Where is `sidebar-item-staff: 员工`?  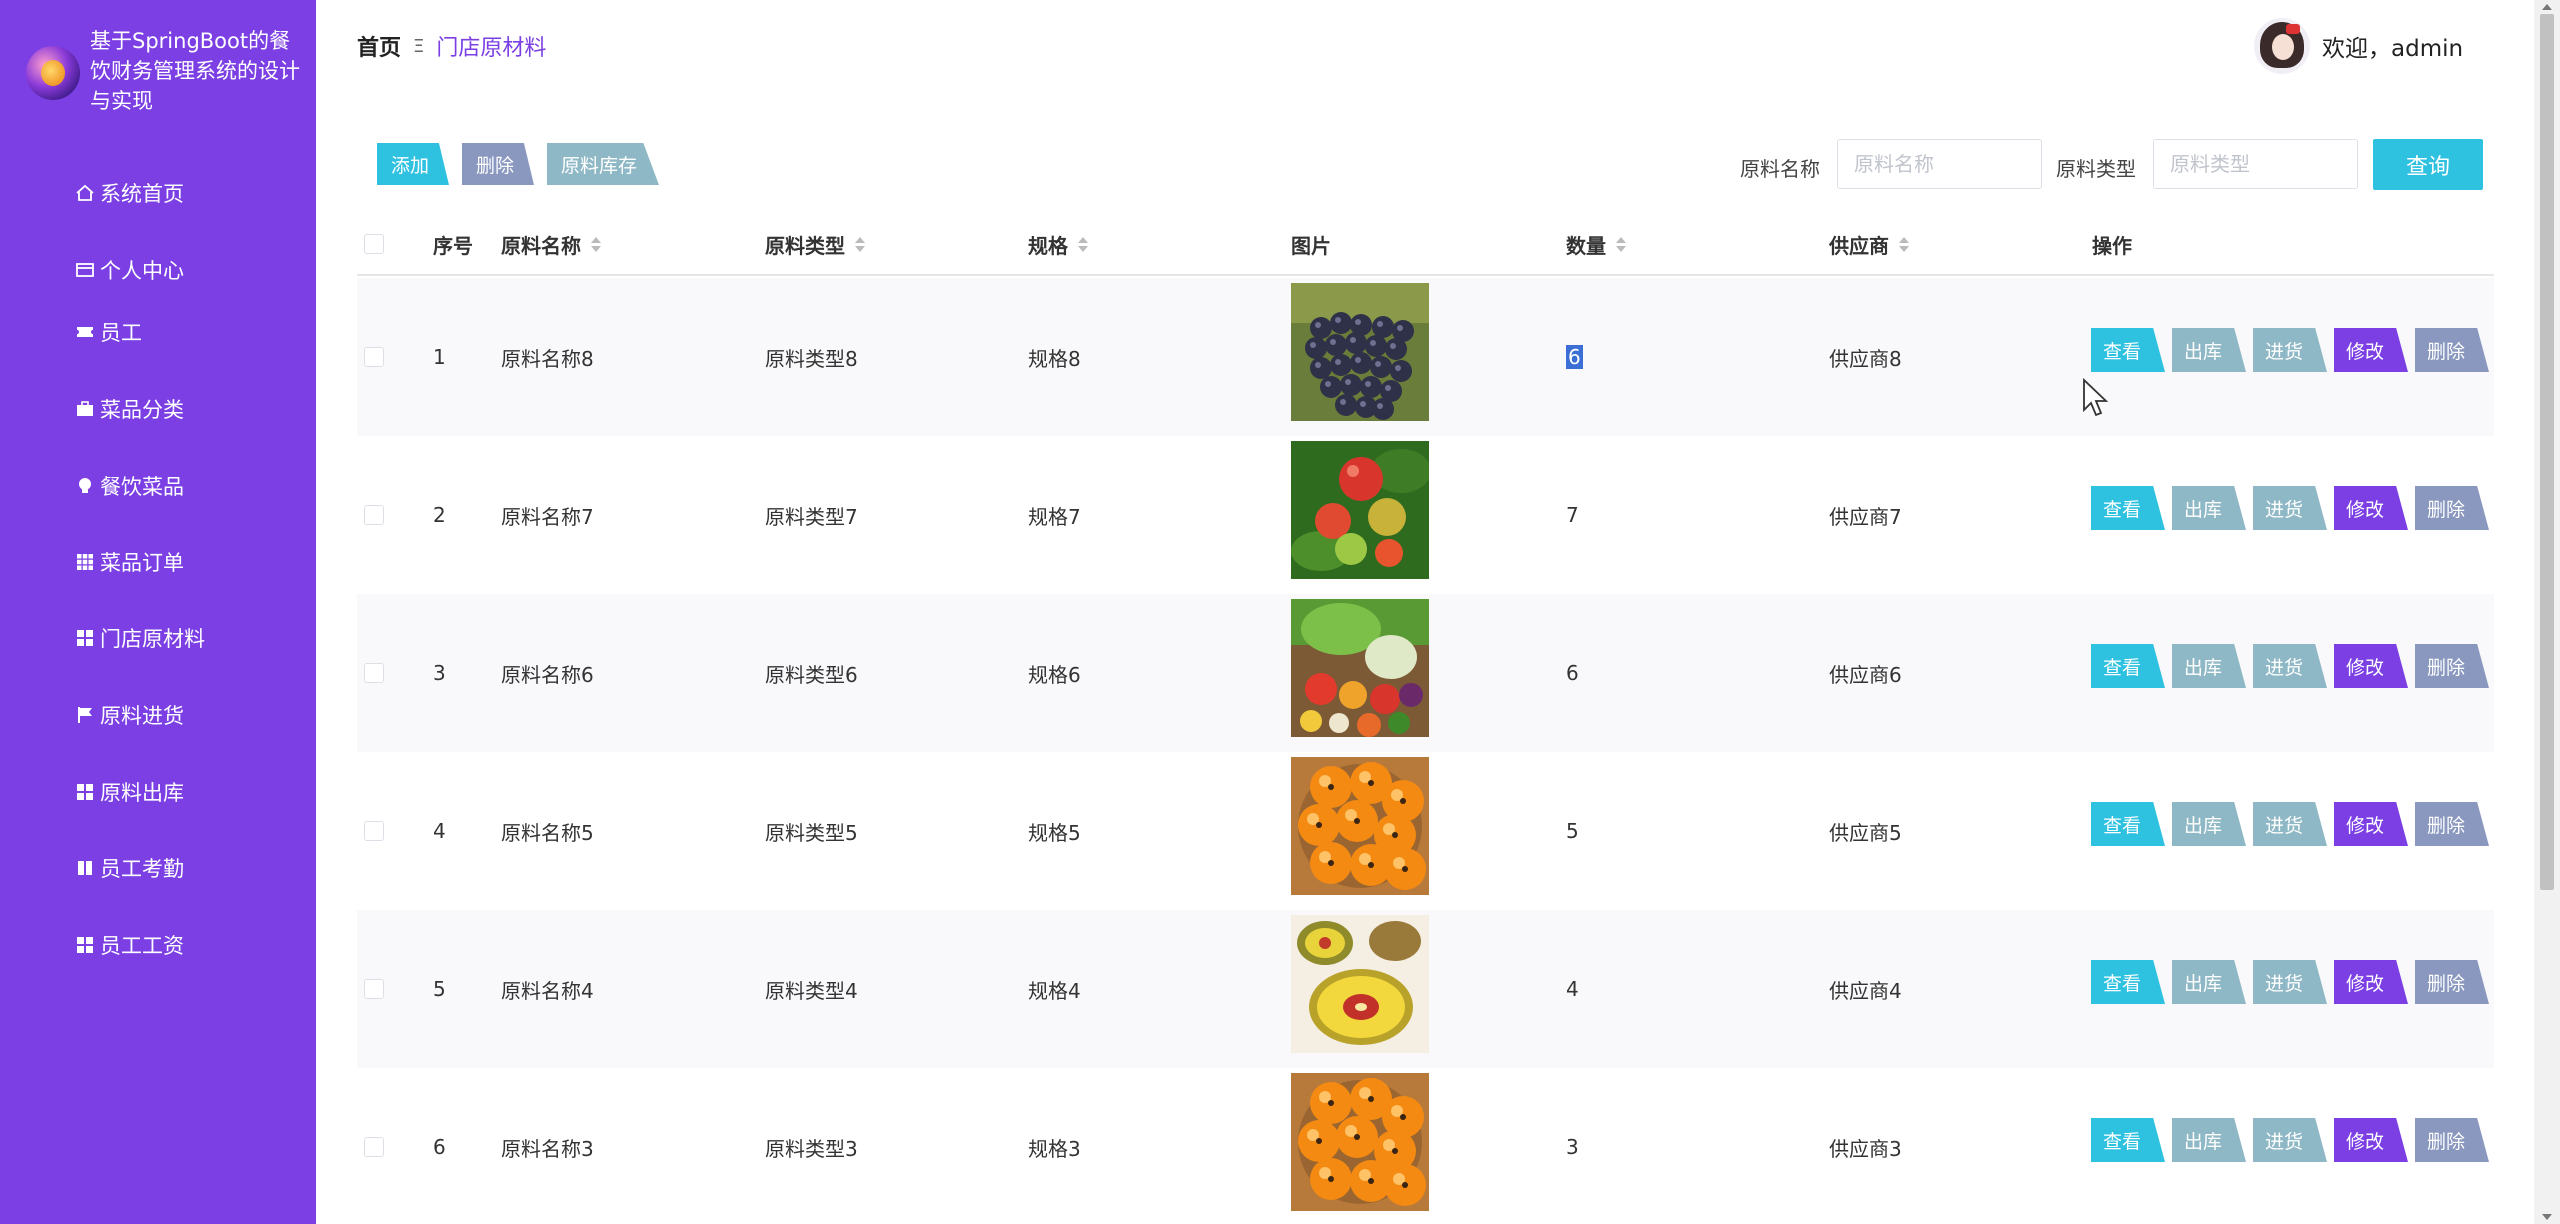
sidebar-item-staff: 员工 is located at coordinates (108, 332).